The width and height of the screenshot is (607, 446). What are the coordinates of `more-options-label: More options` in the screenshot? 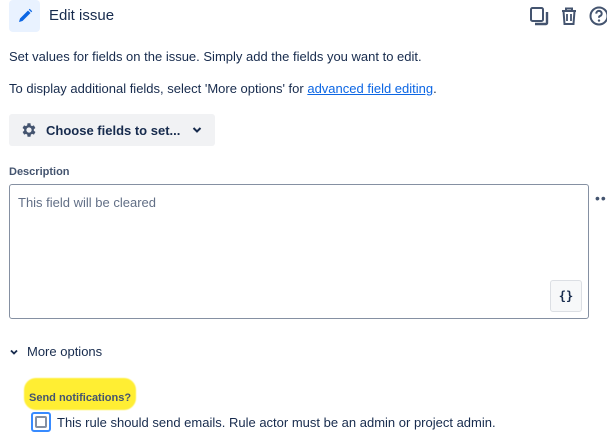 It's located at (65, 351).